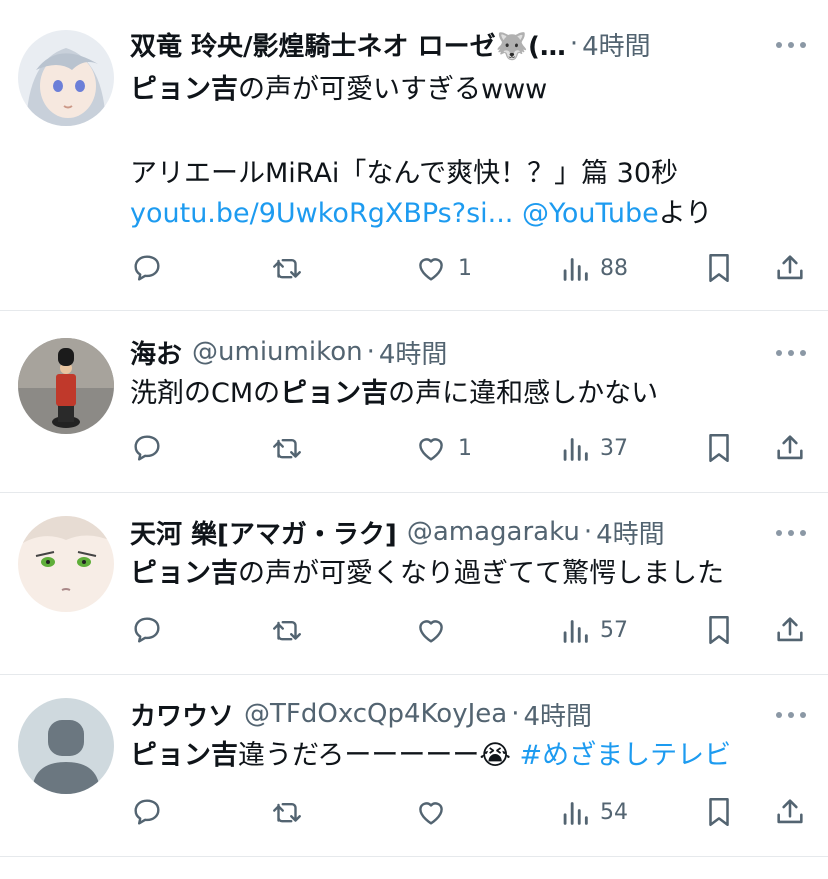 The height and width of the screenshot is (879, 828). Describe the element at coordinates (614, 268) in the screenshot. I see `view-count: 88` at that location.